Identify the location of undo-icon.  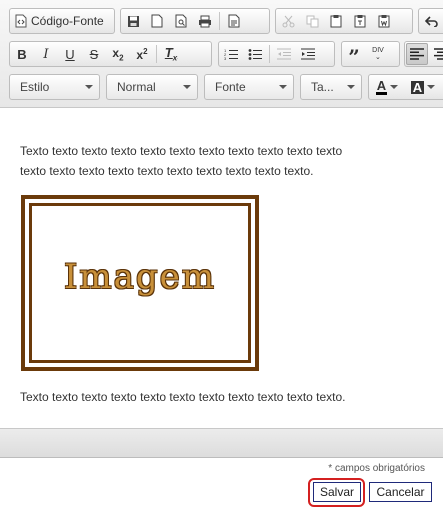
(431, 21).